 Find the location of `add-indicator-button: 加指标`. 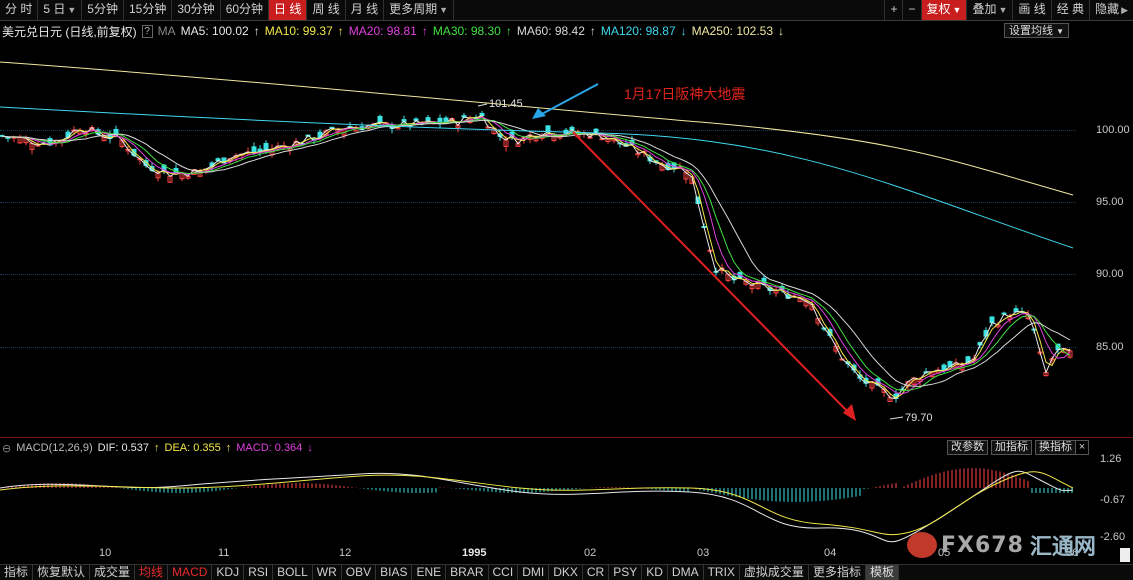

add-indicator-button: 加指标 is located at coordinates (1011, 447).